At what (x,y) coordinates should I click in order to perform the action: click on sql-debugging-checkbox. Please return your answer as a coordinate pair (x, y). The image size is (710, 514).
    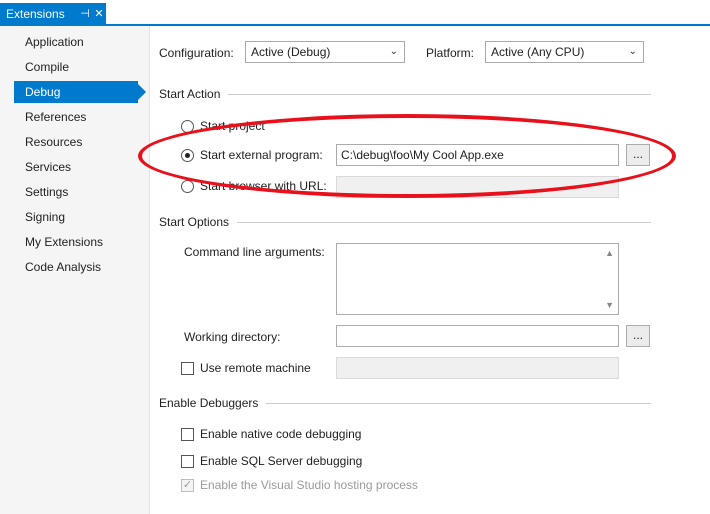
    Looking at the image, I should click on (187, 461).